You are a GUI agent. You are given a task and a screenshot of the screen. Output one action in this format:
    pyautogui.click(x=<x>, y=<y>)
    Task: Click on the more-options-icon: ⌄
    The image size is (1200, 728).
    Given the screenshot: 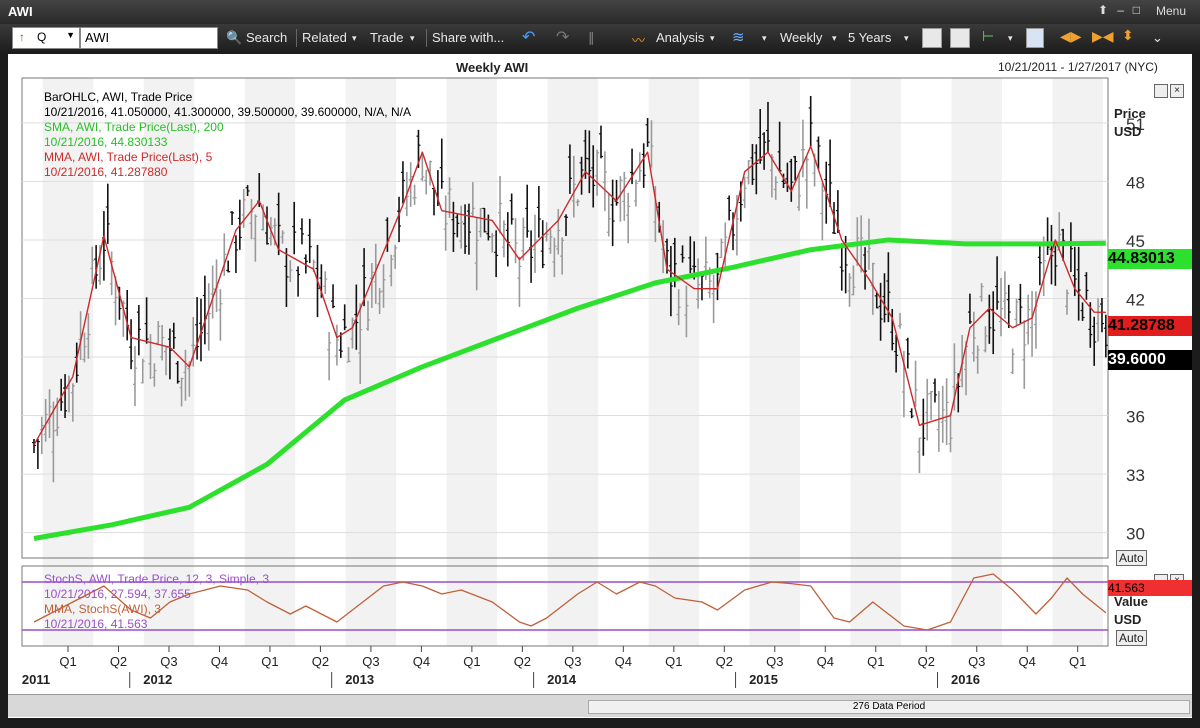 What is the action you would take?
    pyautogui.click(x=1157, y=38)
    